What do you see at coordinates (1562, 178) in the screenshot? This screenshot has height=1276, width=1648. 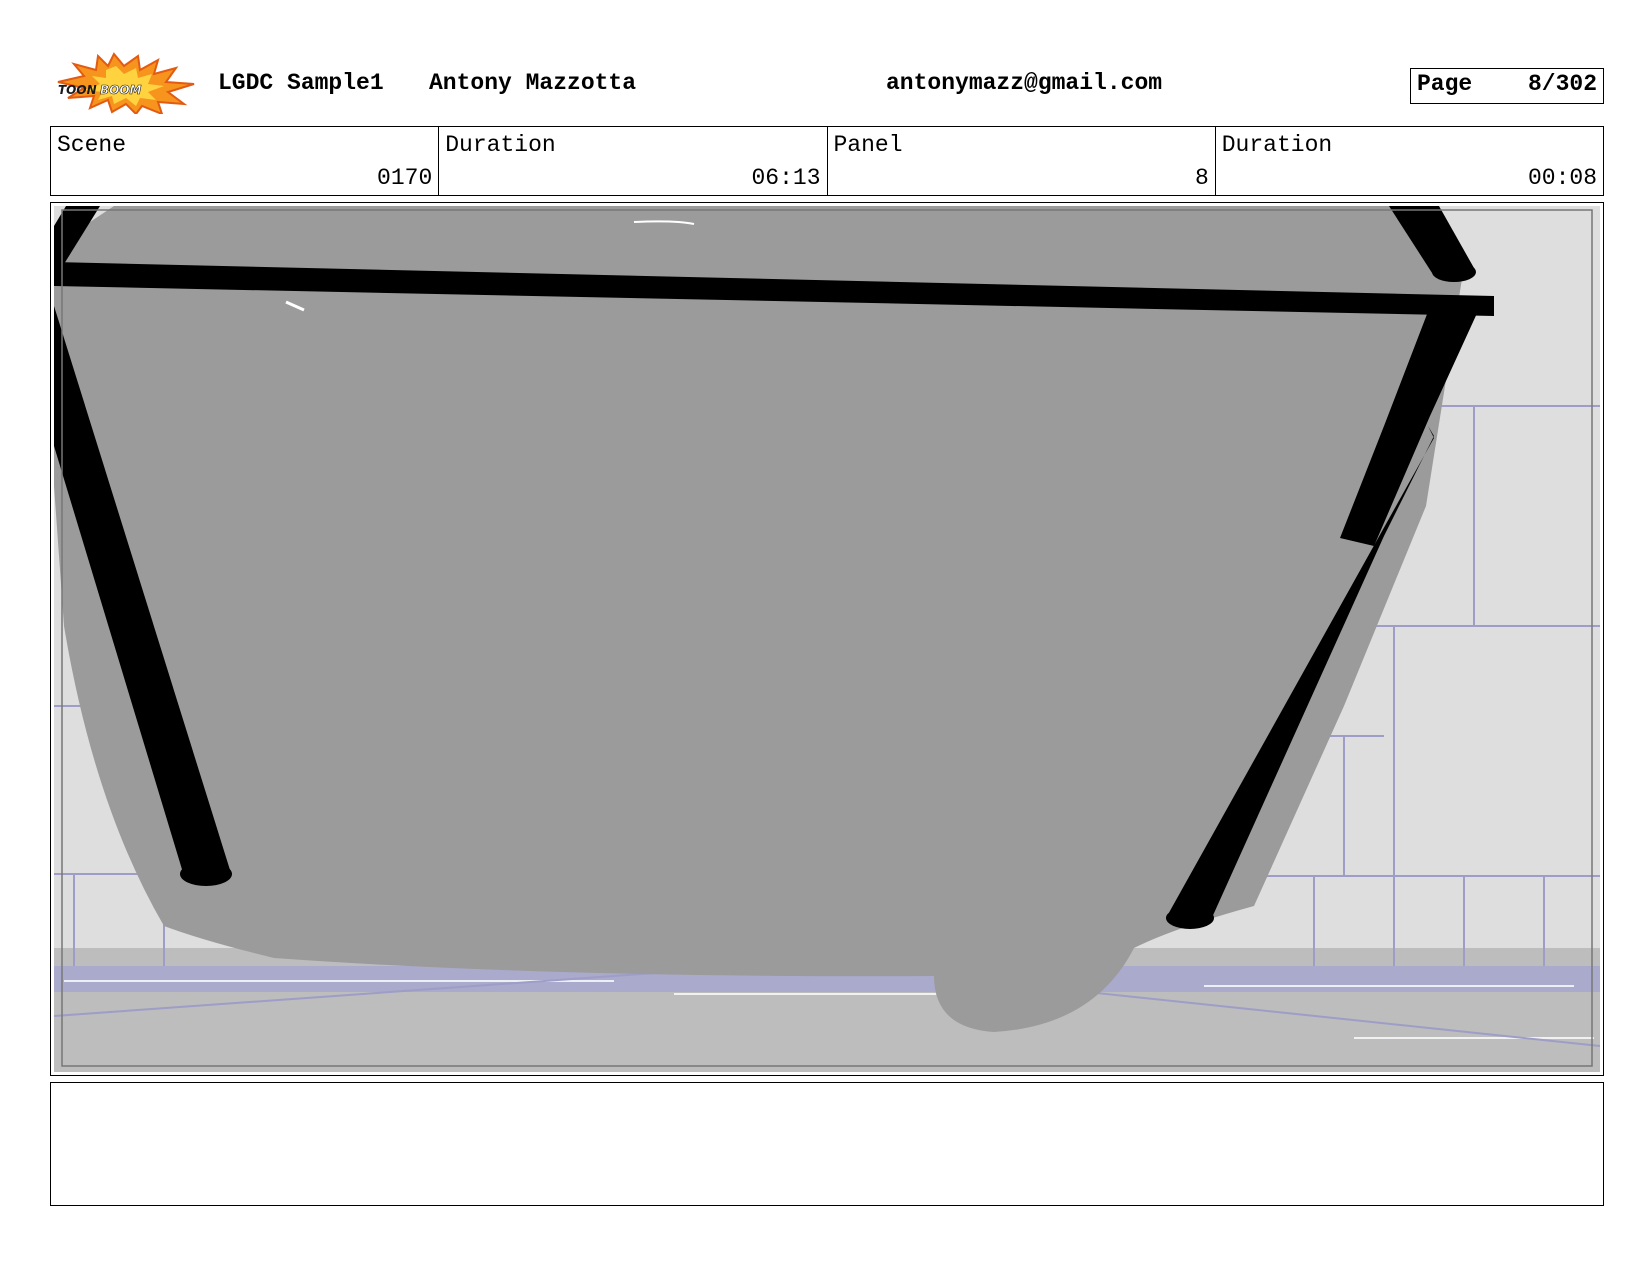 I see `panel-duration-value: 00:08` at bounding box center [1562, 178].